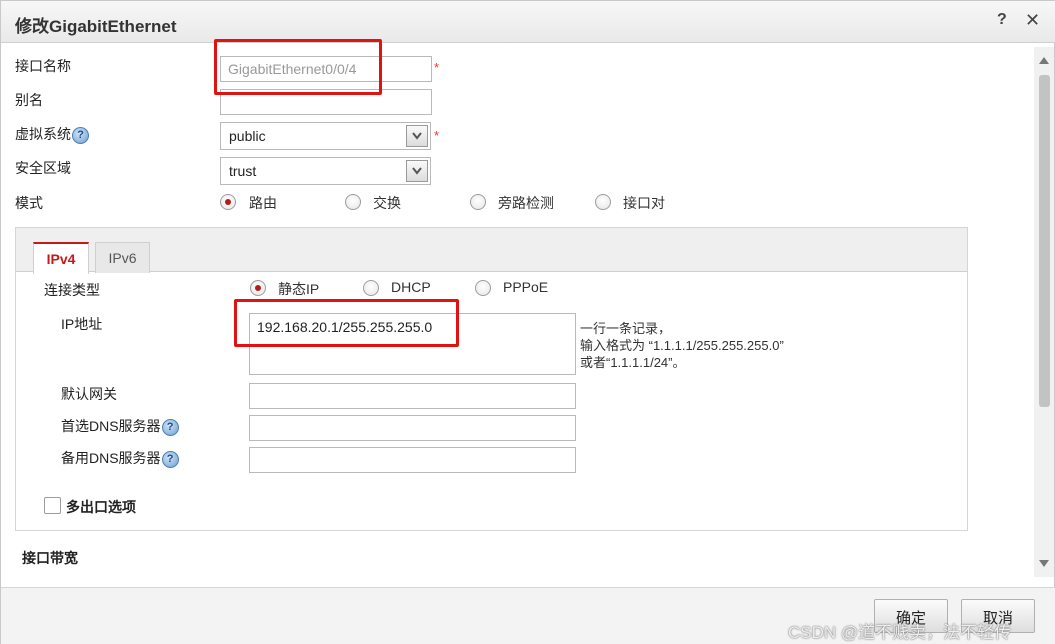 This screenshot has width=1055, height=644. I want to click on dns2-label: 备用DNS服务器?, so click(120, 458).